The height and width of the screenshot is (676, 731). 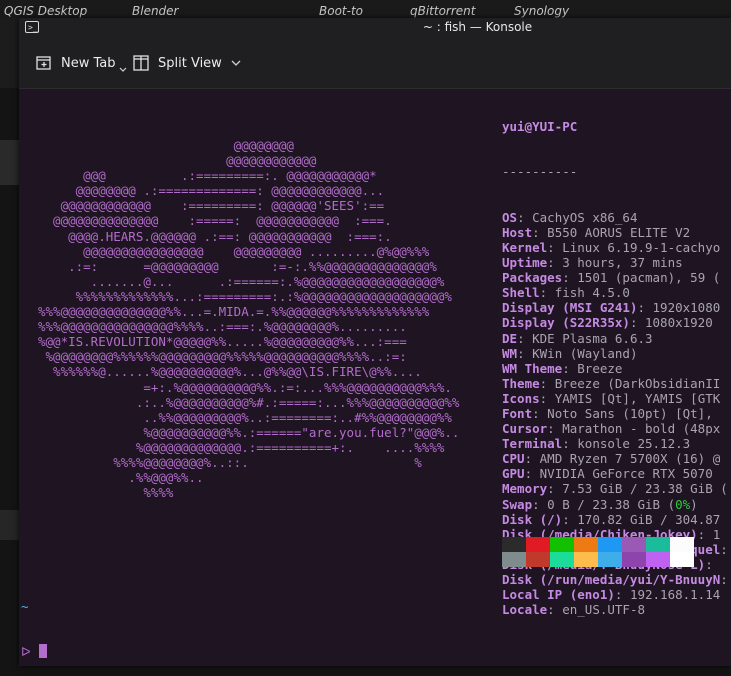 I want to click on text-cursor, so click(x=42, y=651).